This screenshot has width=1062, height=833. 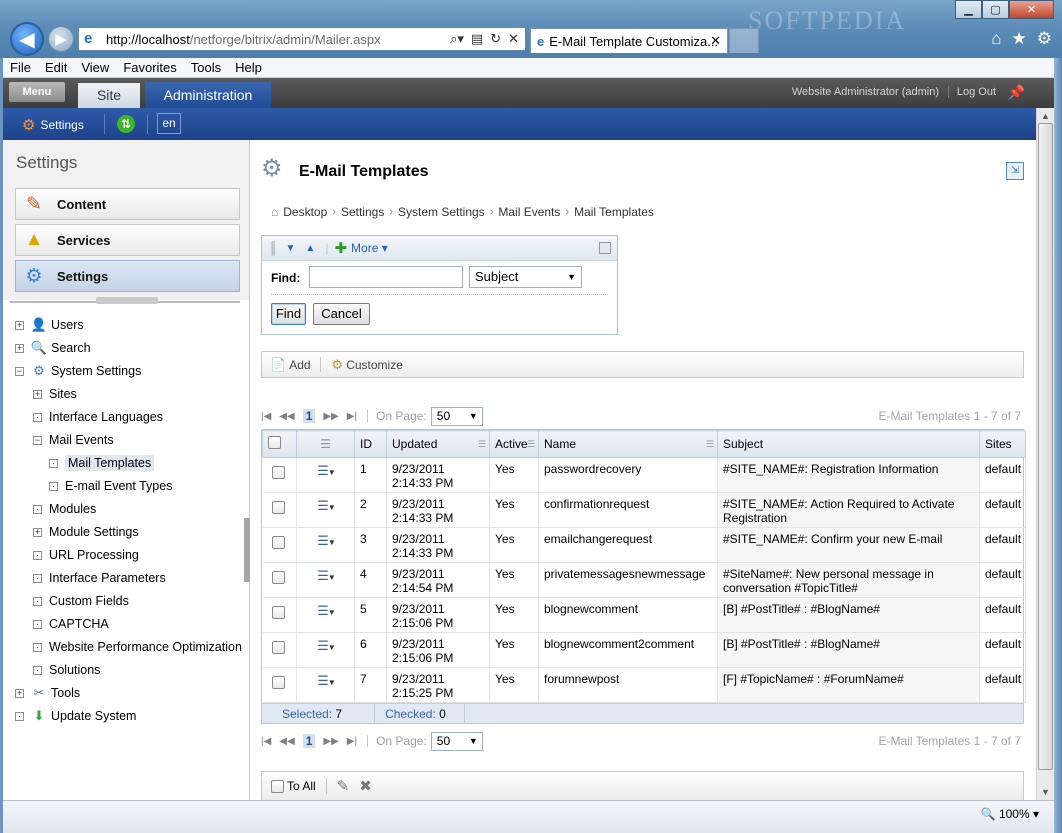 I want to click on column-name: Name ☰, so click(x=628, y=444).